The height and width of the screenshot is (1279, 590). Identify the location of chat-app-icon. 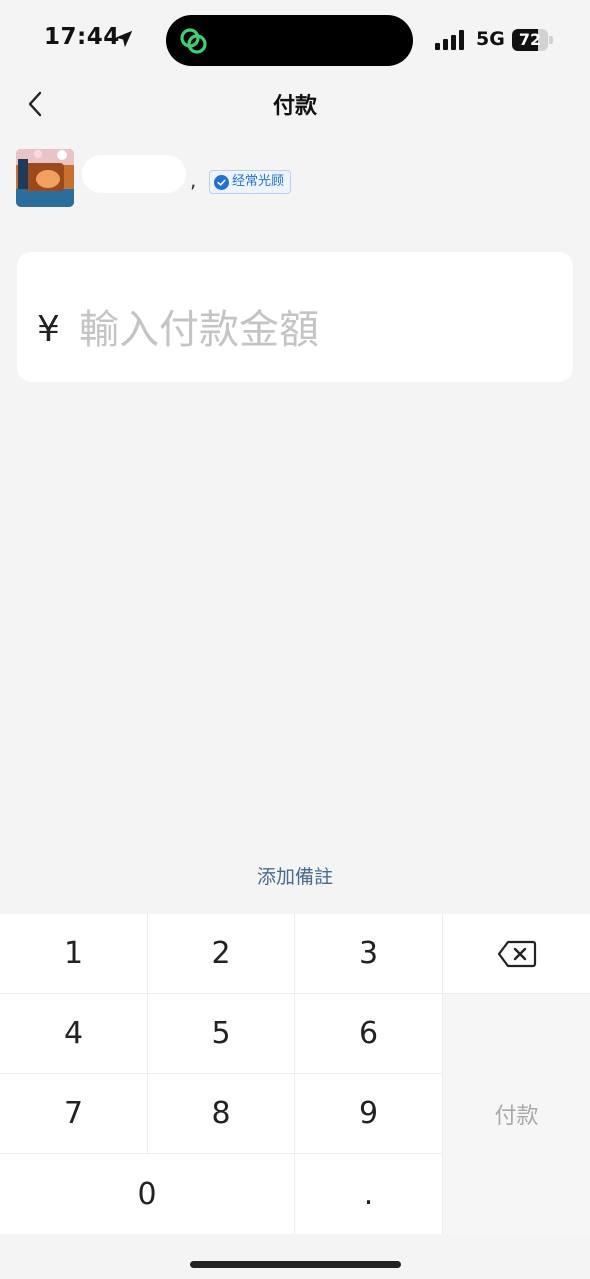
(193, 41).